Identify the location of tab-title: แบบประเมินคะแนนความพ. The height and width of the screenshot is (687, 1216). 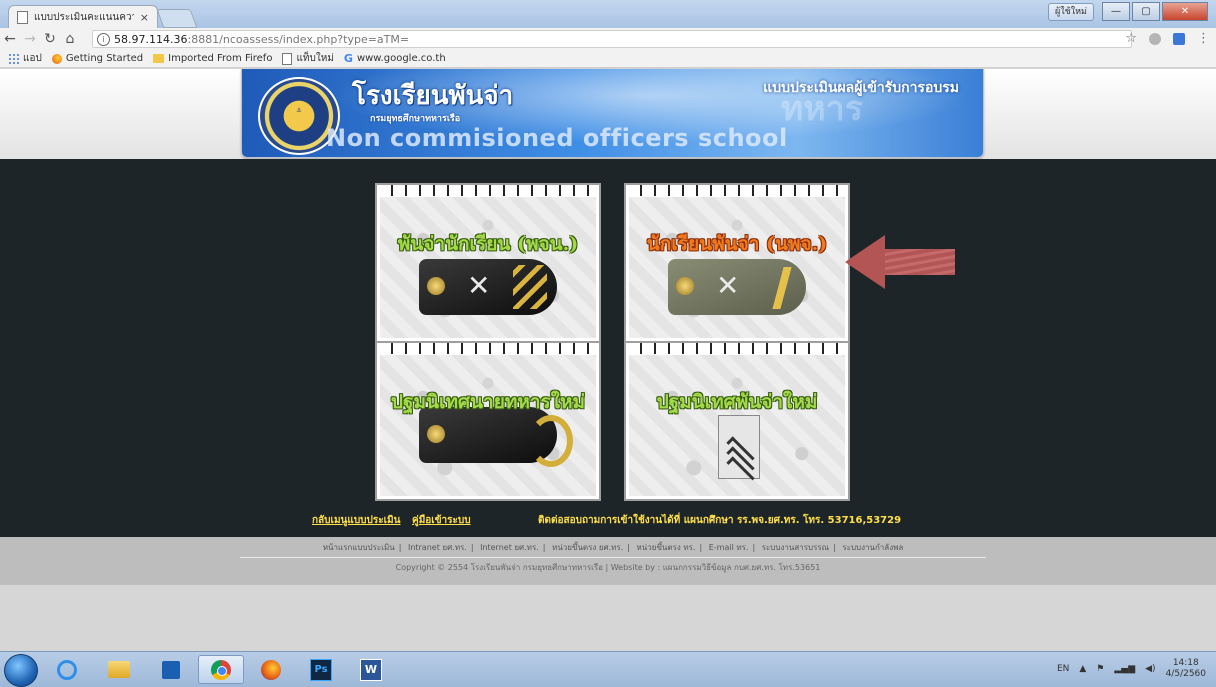
(84, 17).